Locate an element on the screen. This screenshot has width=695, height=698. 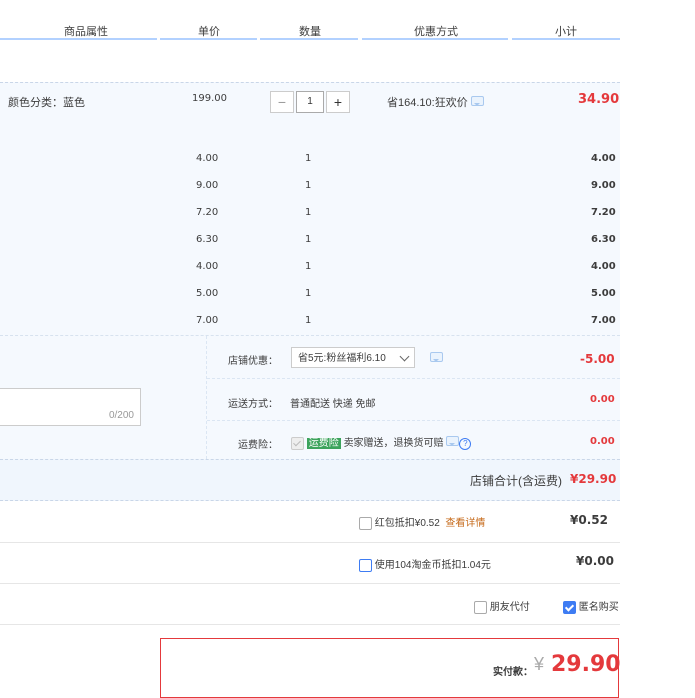
item-promo: 省164.10:狂欢价 is located at coordinates (435, 102).